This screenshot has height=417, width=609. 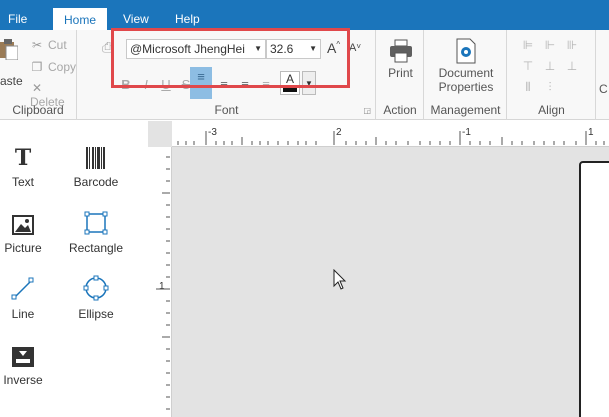 I want to click on barcode-tool: Barcode, so click(x=96, y=166).